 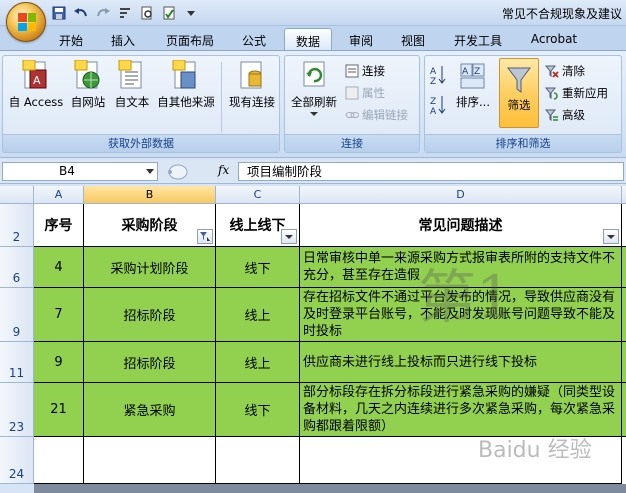 What do you see at coordinates (252, 89) in the screenshot?
I see `existing-connections-button: 现有连接` at bounding box center [252, 89].